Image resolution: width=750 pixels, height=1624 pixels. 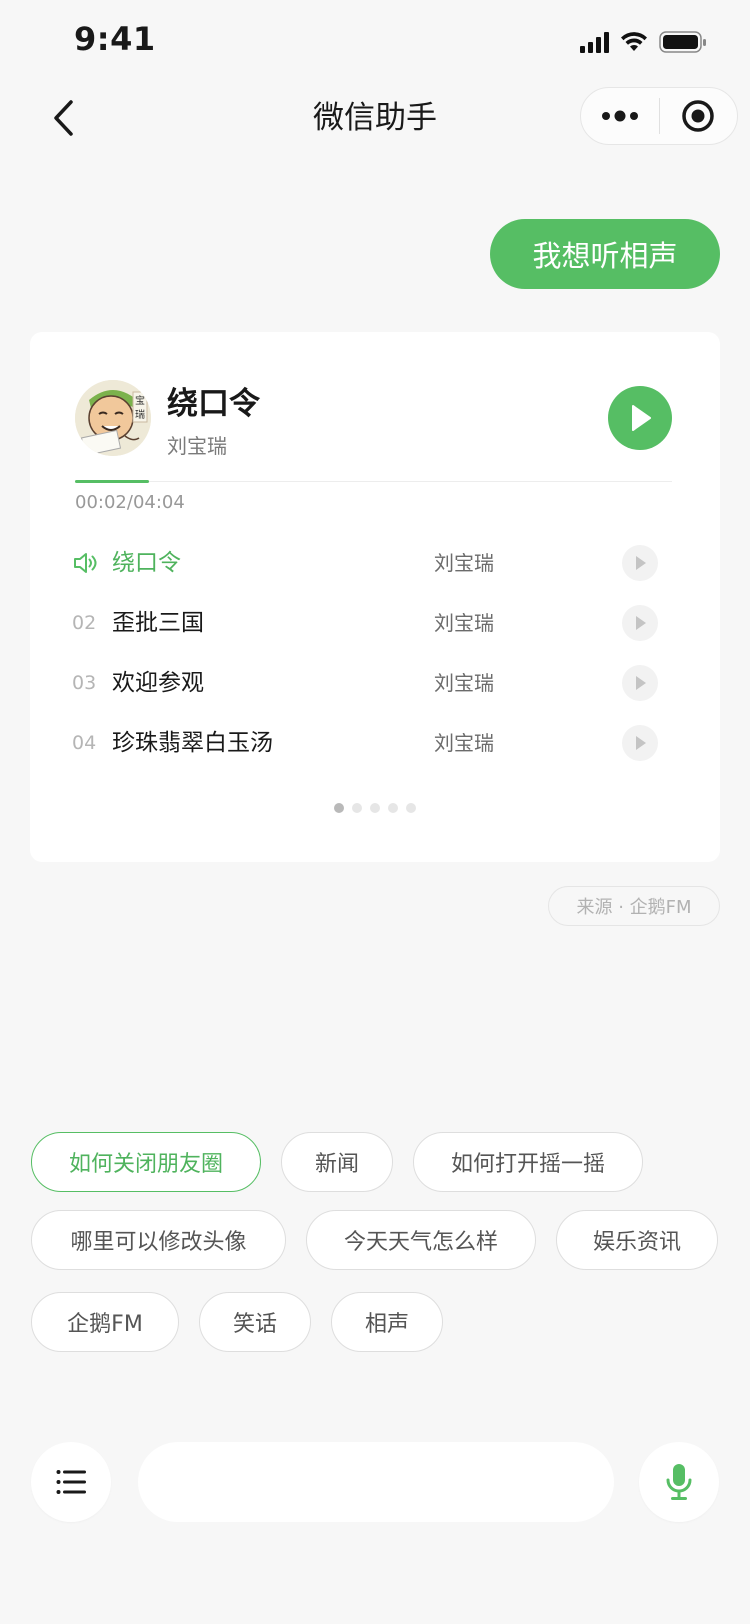 What do you see at coordinates (373, 481) in the screenshot?
I see `progress-track` at bounding box center [373, 481].